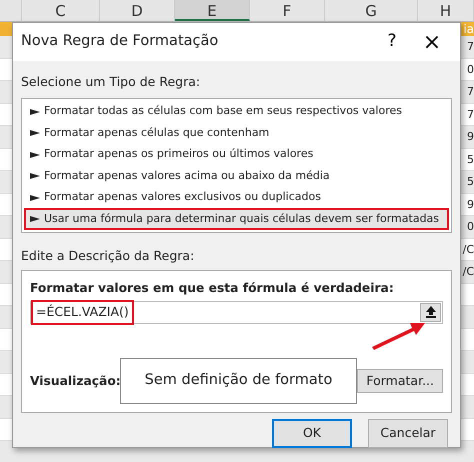  What do you see at coordinates (236, 111) in the screenshot?
I see `rule-type-item: Formatar todas as células com base em seus respectivos valores` at bounding box center [236, 111].